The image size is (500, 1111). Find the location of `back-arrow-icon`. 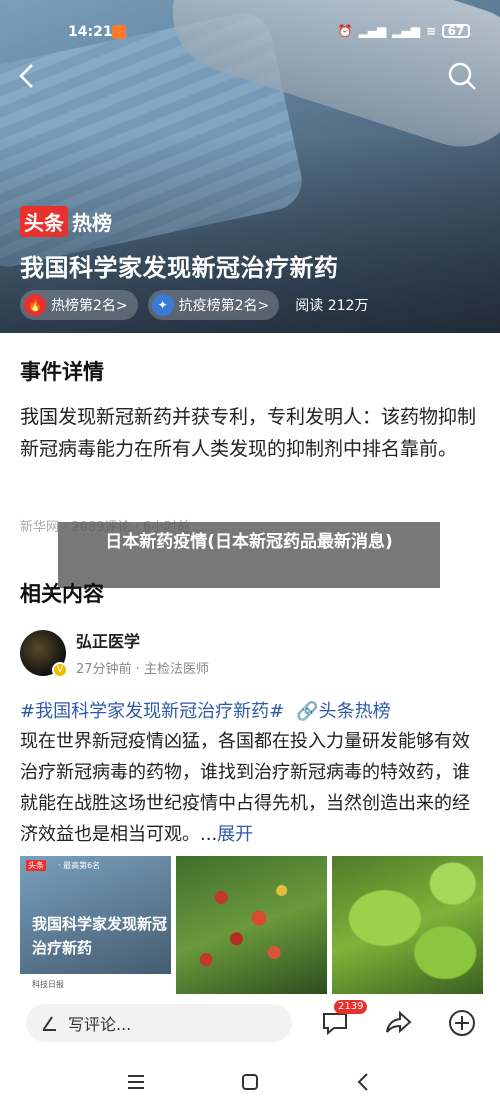

back-arrow-icon is located at coordinates (28, 76).